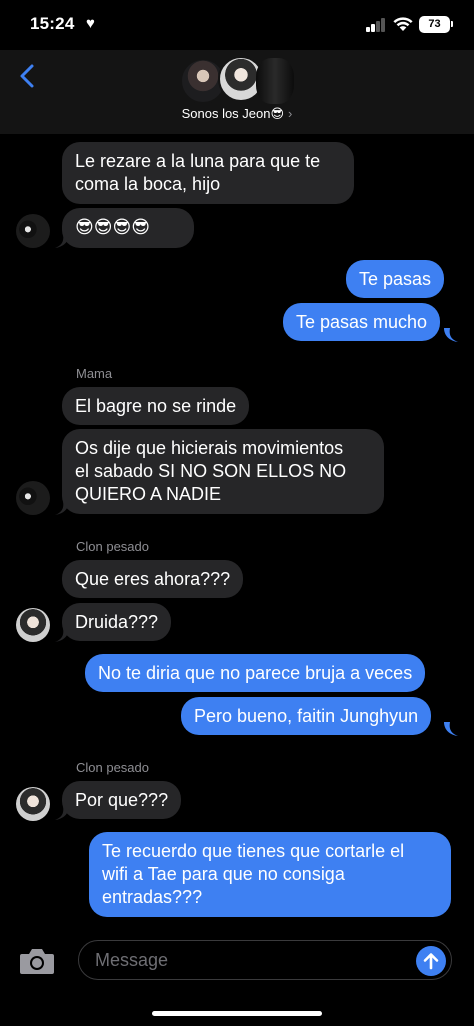 The width and height of the screenshot is (474, 1026). I want to click on camera-icon, so click(37, 961).